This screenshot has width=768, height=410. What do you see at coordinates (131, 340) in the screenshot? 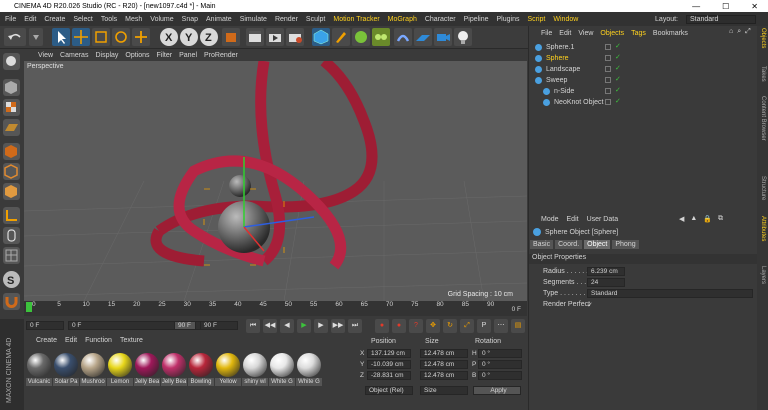
I see `mat-menu-texture: Texture` at bounding box center [131, 340].